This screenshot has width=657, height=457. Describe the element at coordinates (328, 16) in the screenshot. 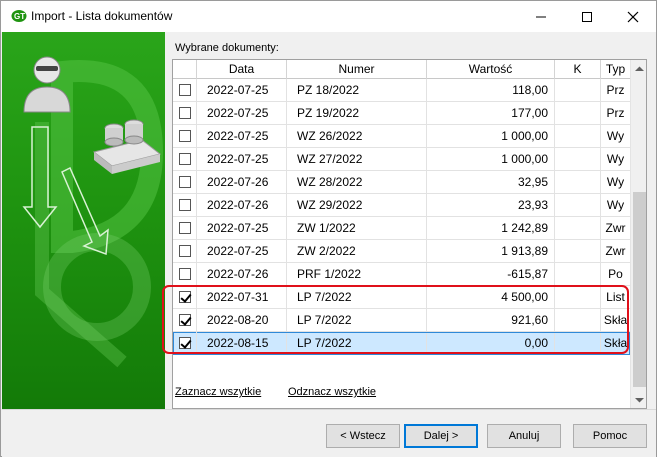

I see `title-bar: GT Import - Lista dokumentów` at that location.